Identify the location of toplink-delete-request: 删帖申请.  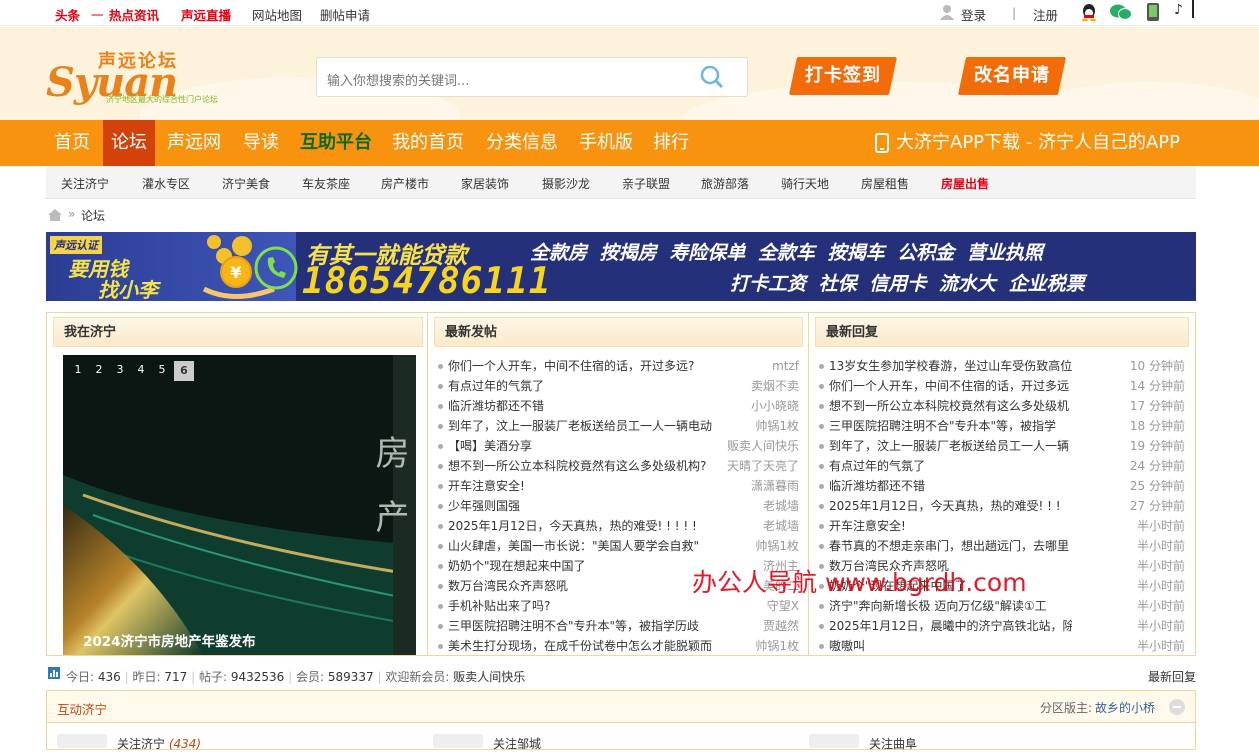
(345, 14).